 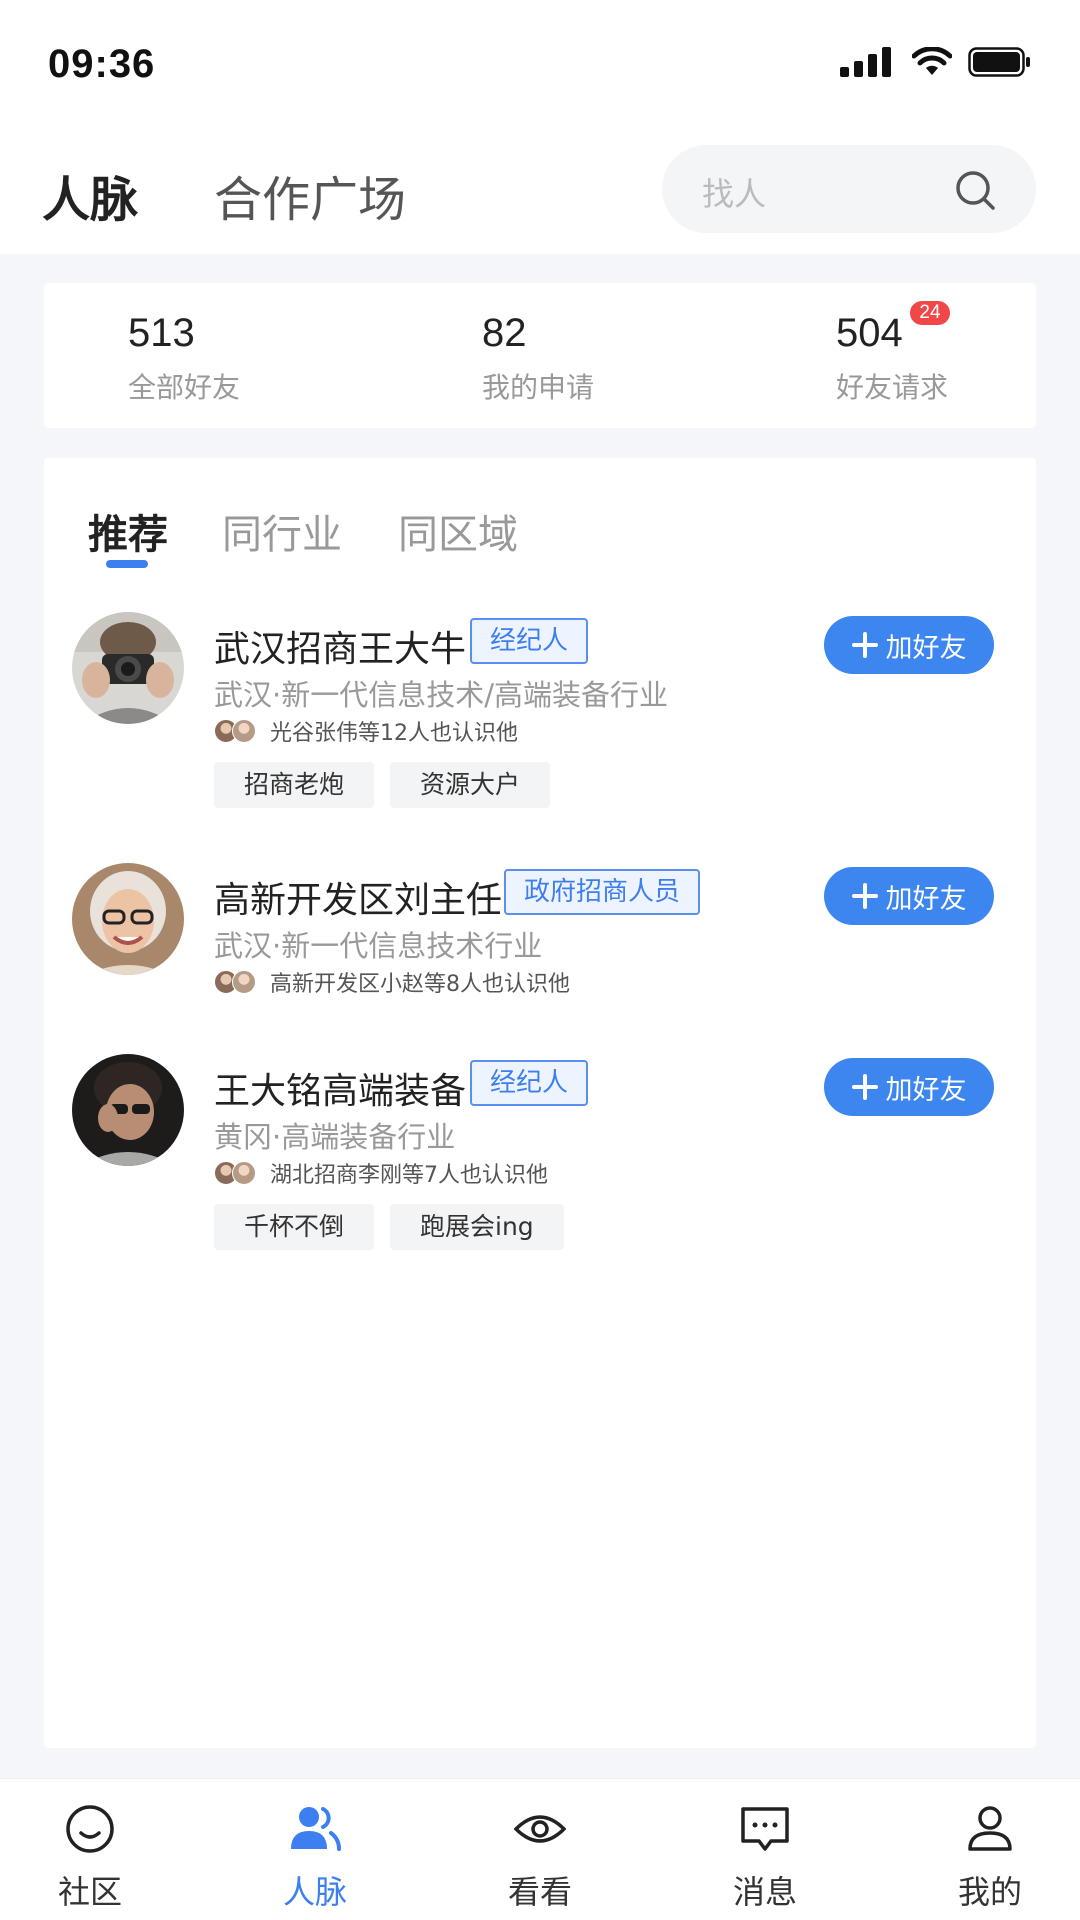 I want to click on status-time: 09:36, so click(x=102, y=64).